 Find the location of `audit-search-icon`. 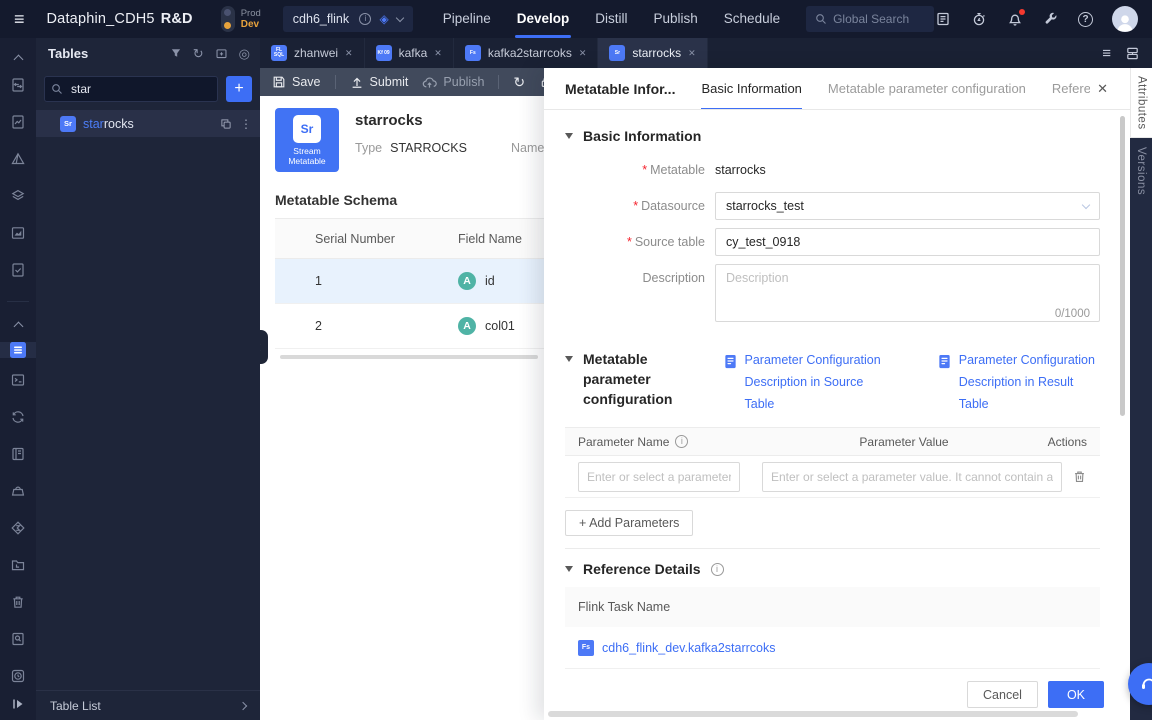

audit-search-icon is located at coordinates (18, 639).